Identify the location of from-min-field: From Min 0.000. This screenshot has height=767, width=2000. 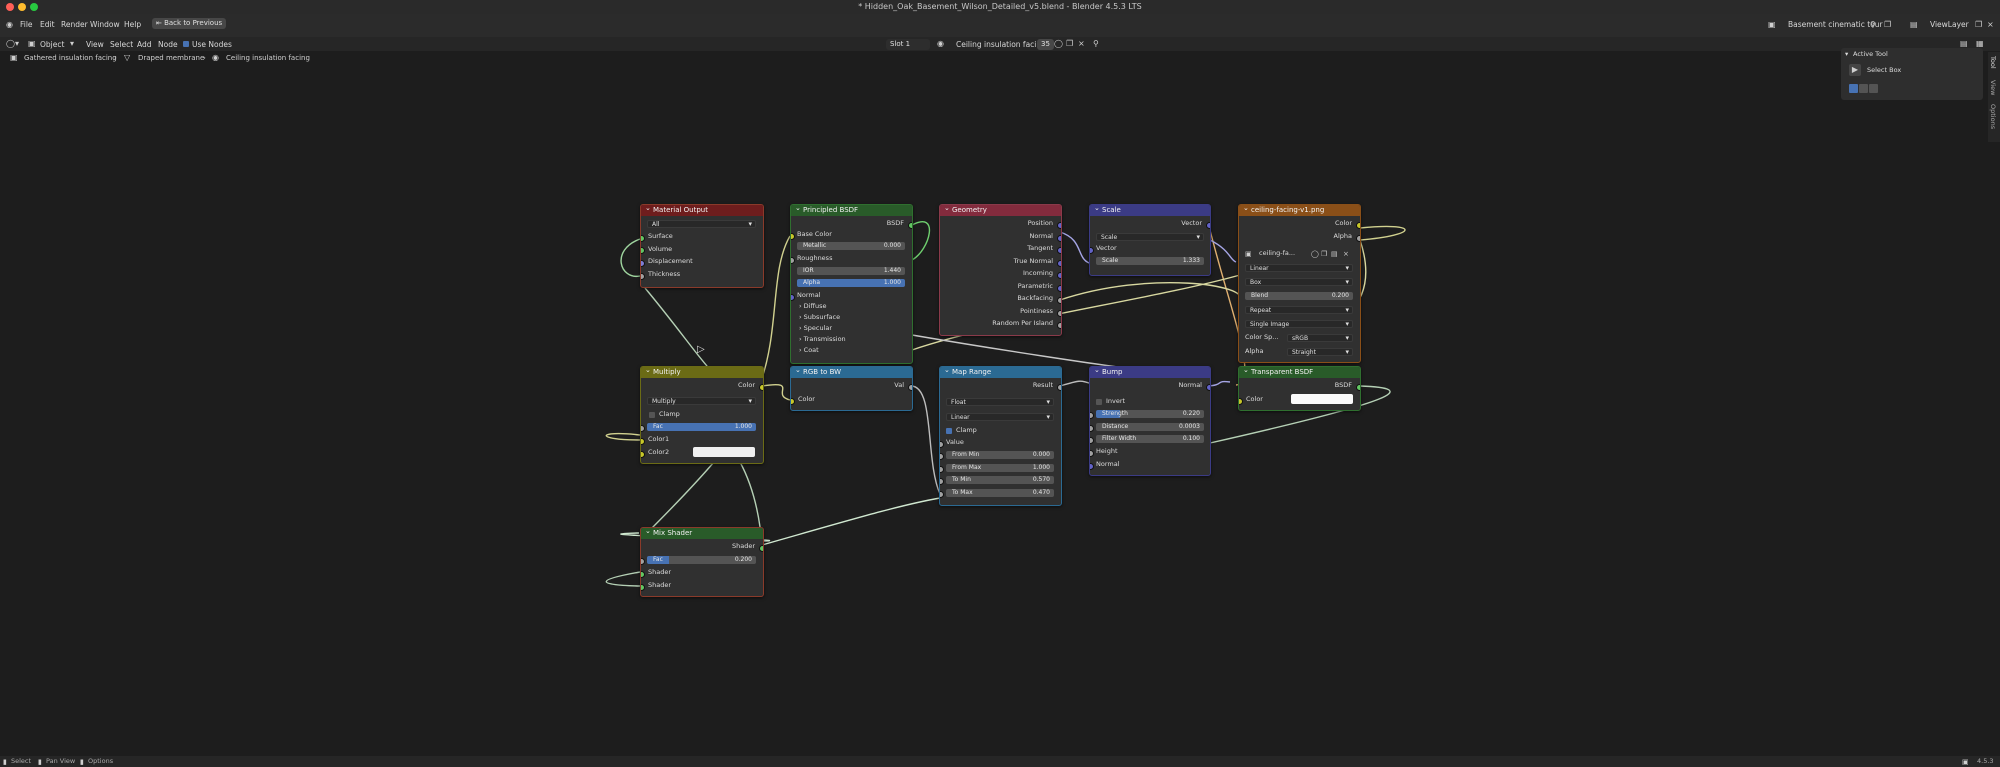
(1000, 455).